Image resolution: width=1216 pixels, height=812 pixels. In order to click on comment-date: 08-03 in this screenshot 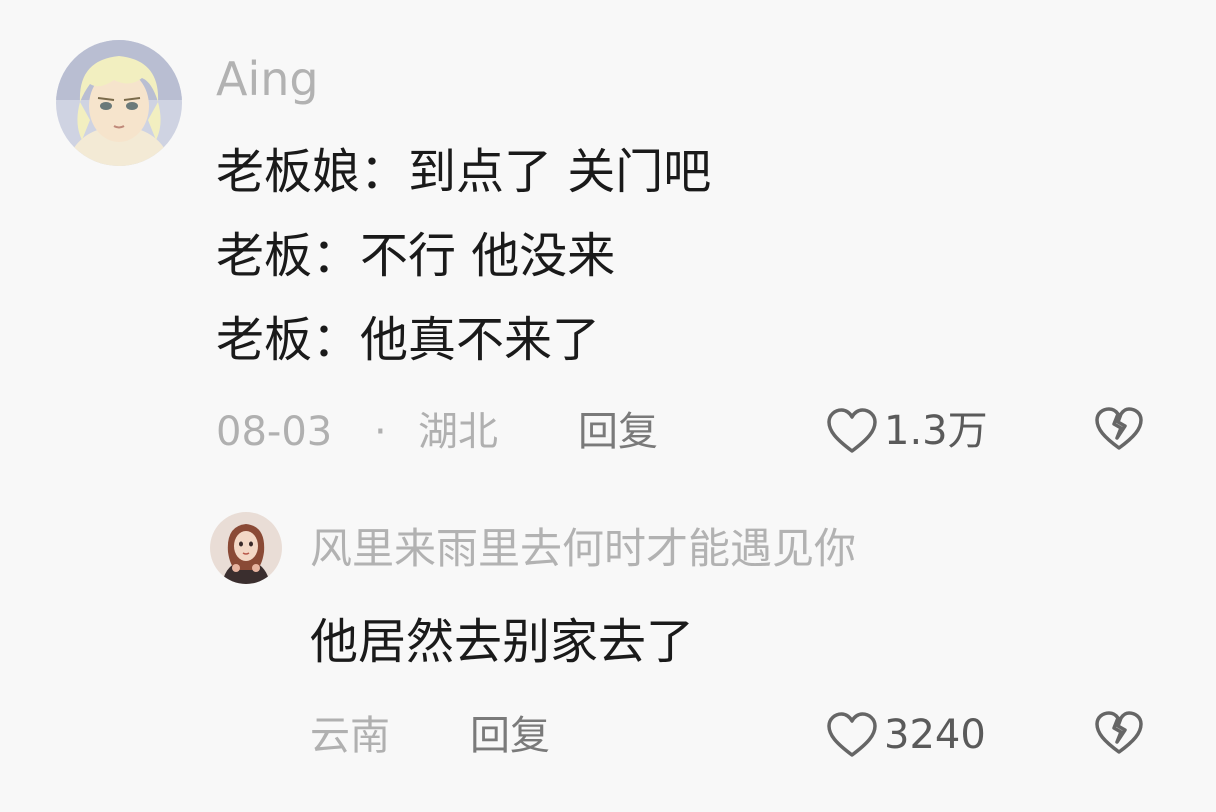, I will do `click(274, 432)`.